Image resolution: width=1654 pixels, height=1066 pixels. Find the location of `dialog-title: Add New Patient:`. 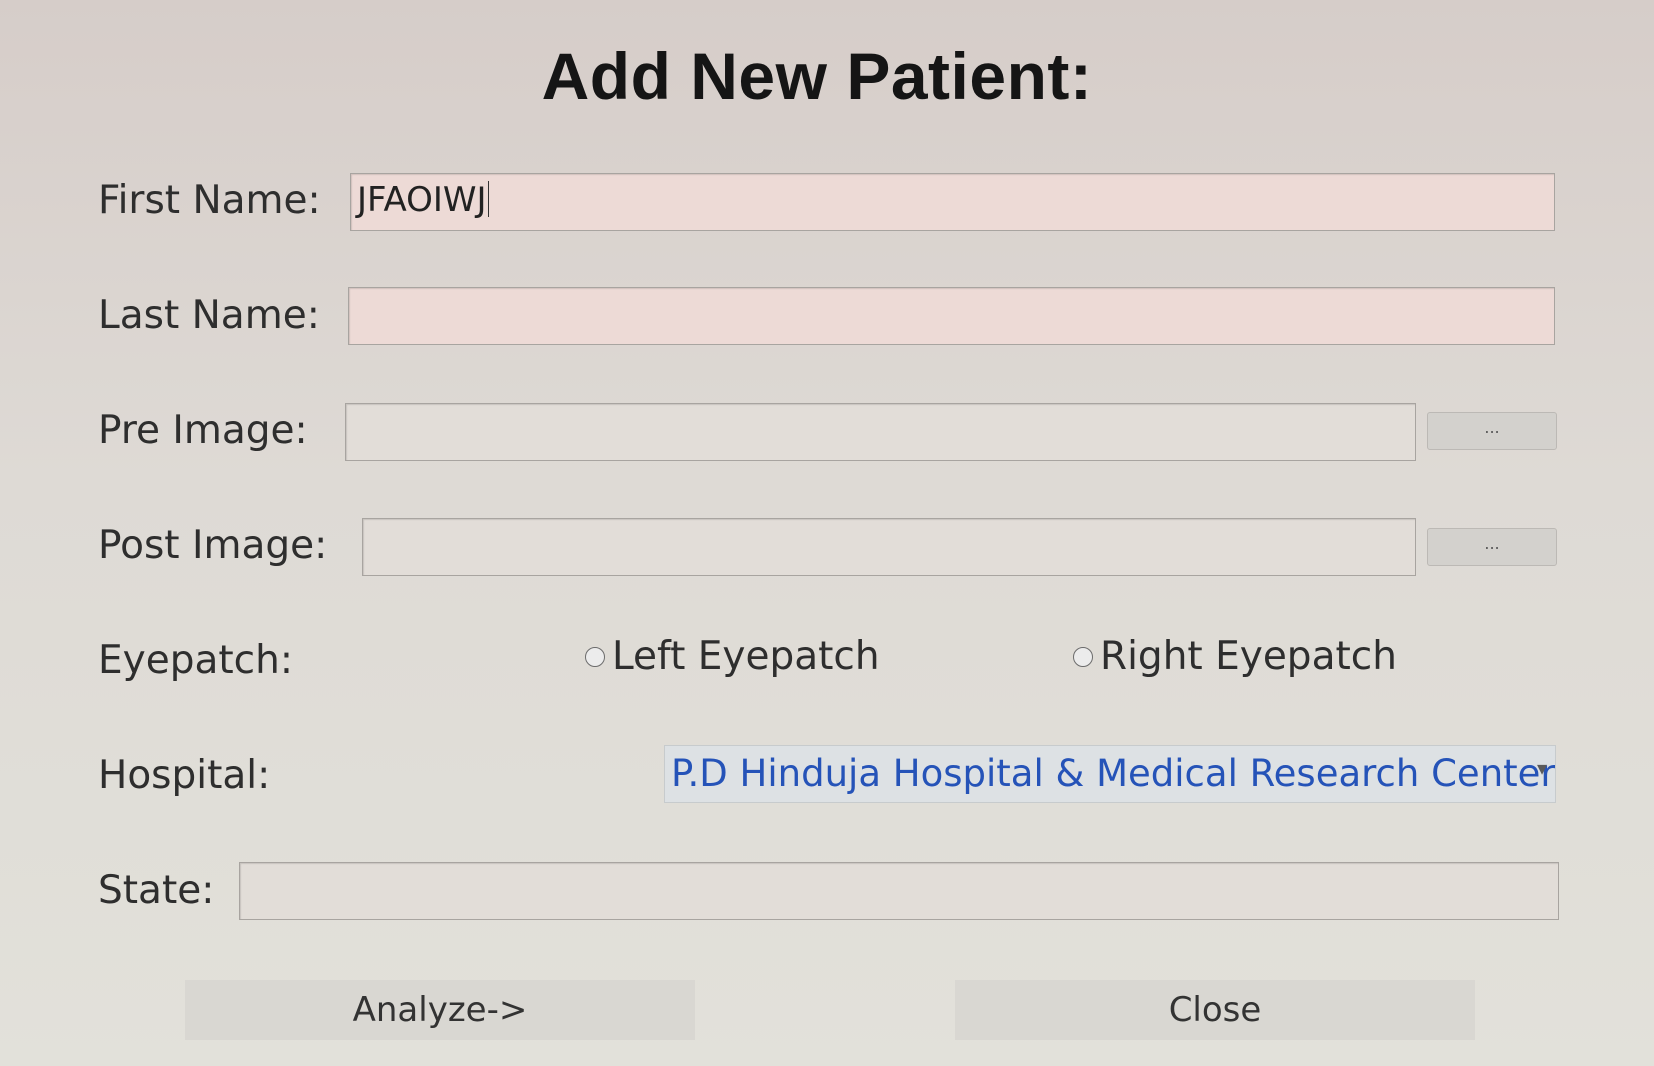

dialog-title: Add New Patient: is located at coordinates (817, 76).